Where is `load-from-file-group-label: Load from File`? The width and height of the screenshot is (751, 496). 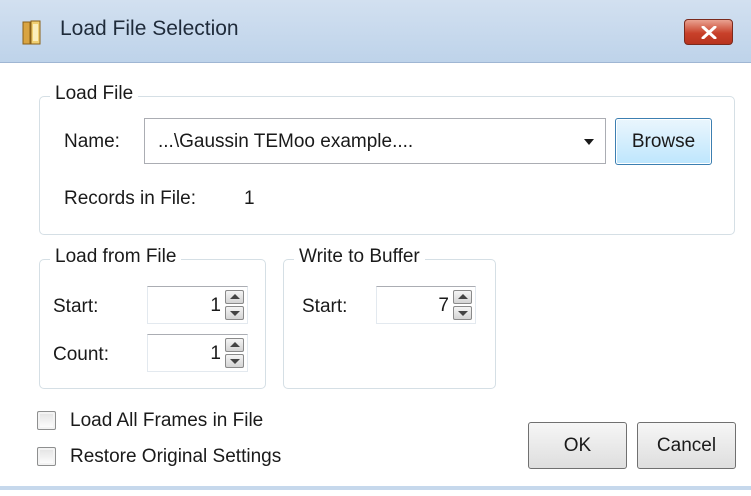 load-from-file-group-label: Load from File is located at coordinates (116, 257).